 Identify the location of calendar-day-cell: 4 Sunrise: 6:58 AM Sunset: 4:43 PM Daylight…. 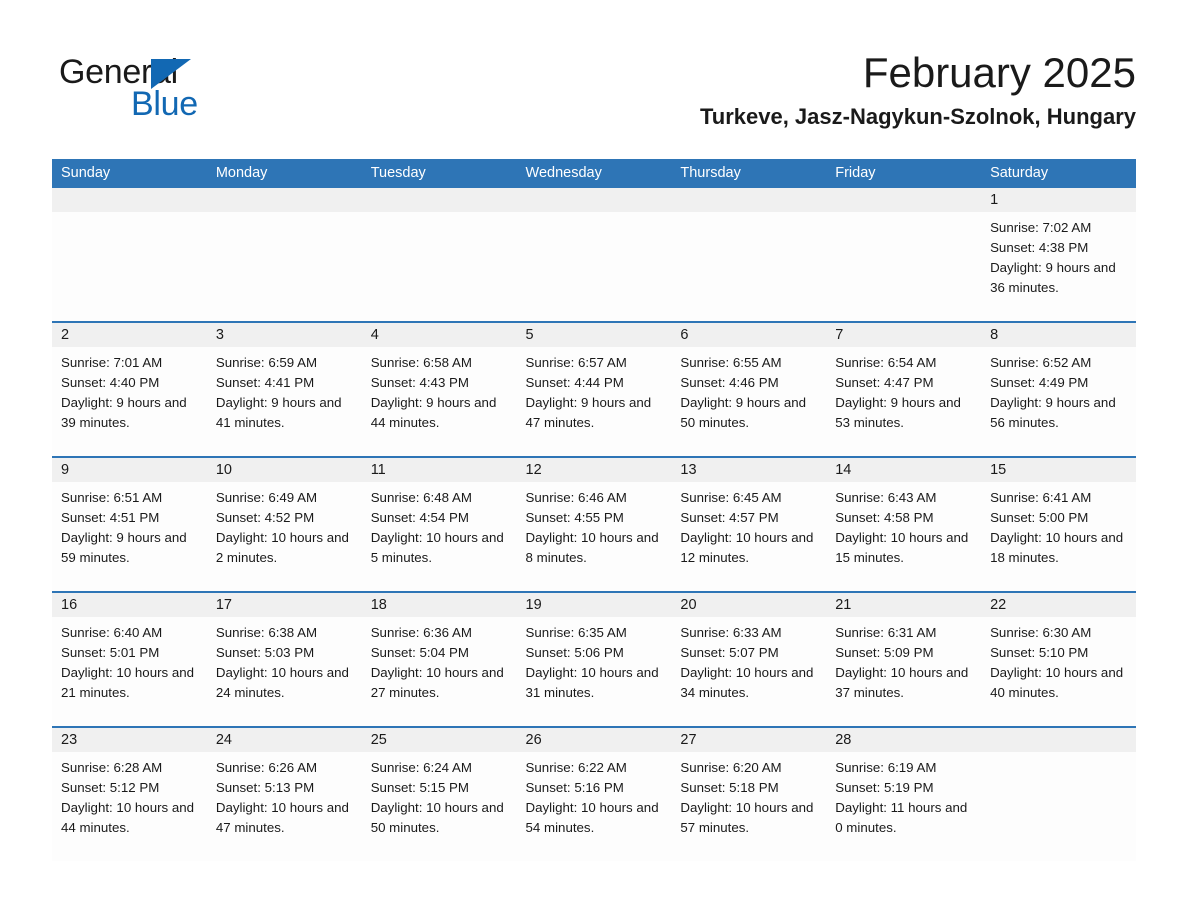
(439, 389).